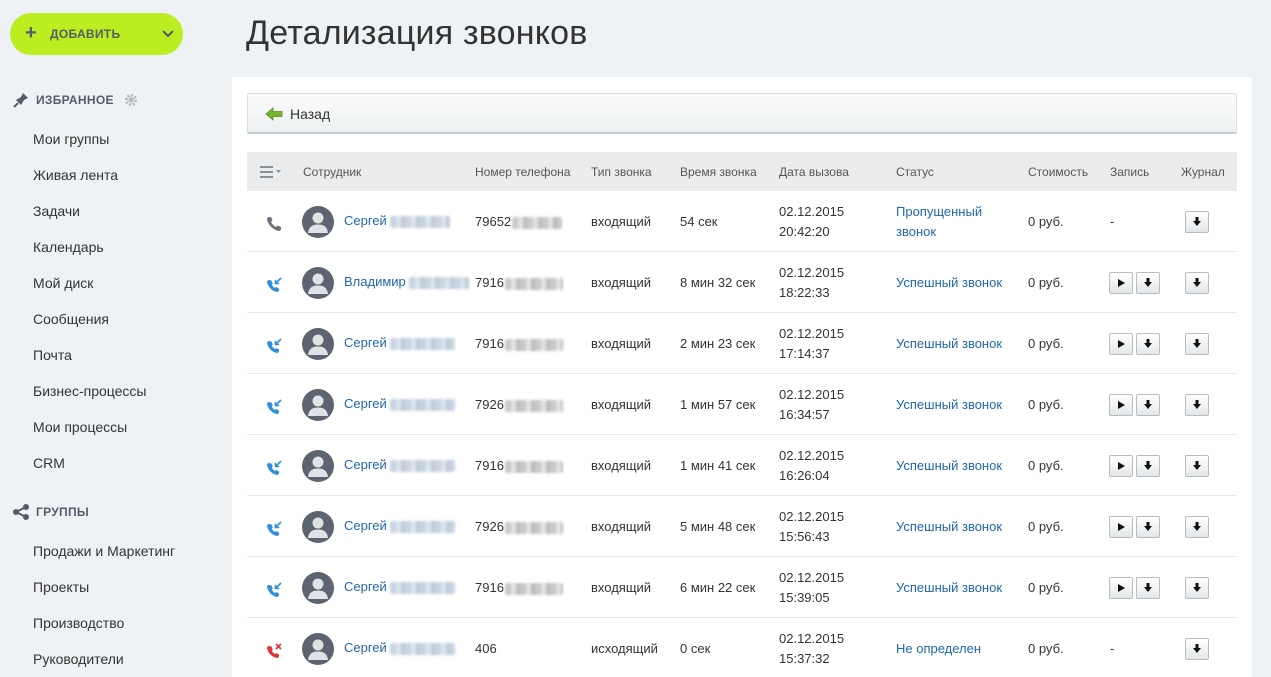  What do you see at coordinates (915, 172) in the screenshot?
I see `header-status: Статус` at bounding box center [915, 172].